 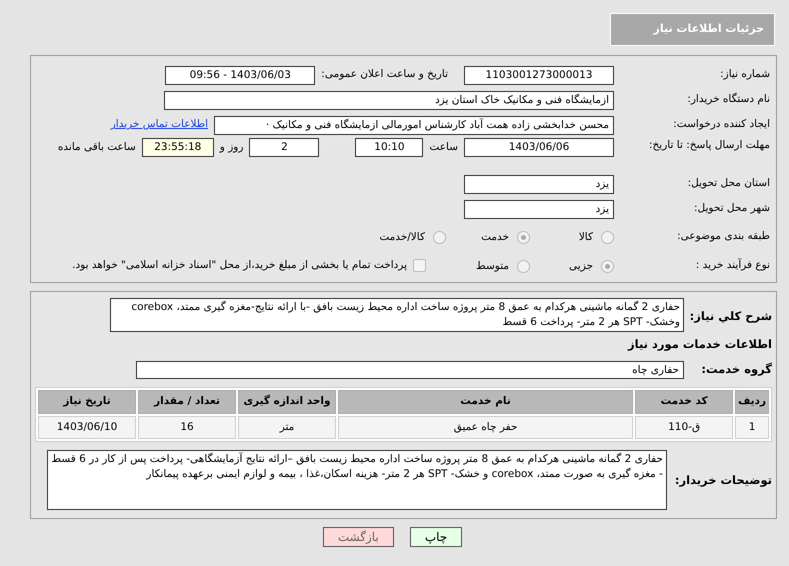 What do you see at coordinates (486, 428) in the screenshot?
I see `table-cell: حفر چاه عمیق` at bounding box center [486, 428].